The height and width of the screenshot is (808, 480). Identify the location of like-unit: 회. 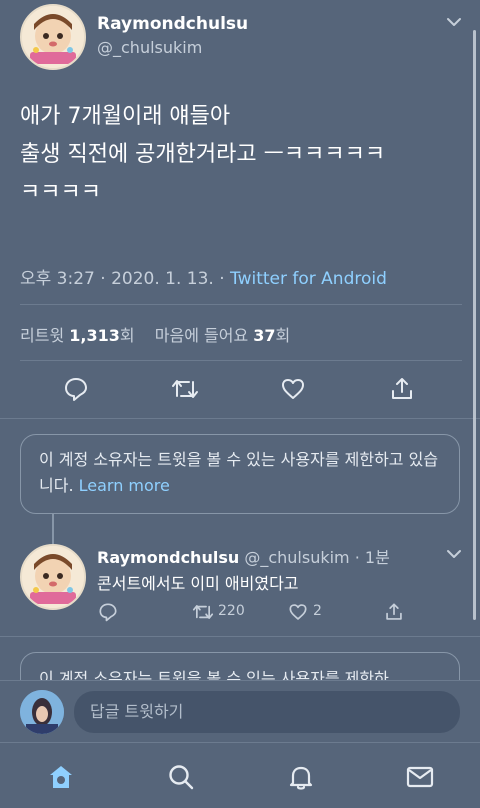
(283, 335).